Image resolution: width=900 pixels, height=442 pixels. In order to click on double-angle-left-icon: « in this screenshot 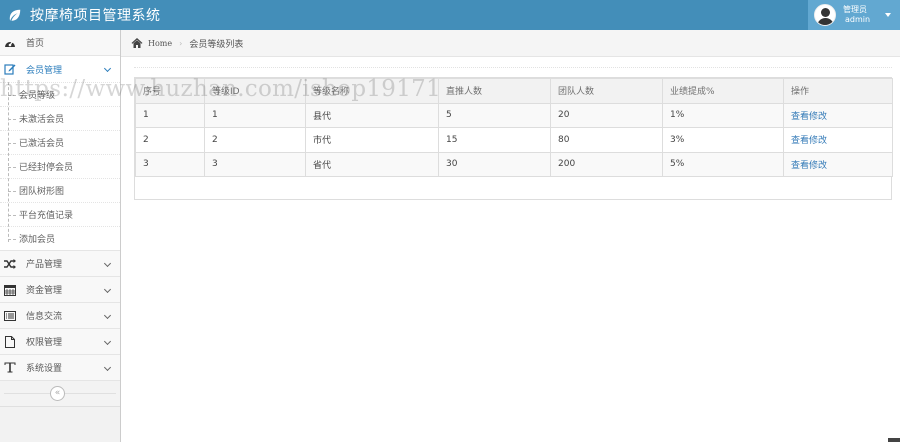, I will do `click(57, 393)`.